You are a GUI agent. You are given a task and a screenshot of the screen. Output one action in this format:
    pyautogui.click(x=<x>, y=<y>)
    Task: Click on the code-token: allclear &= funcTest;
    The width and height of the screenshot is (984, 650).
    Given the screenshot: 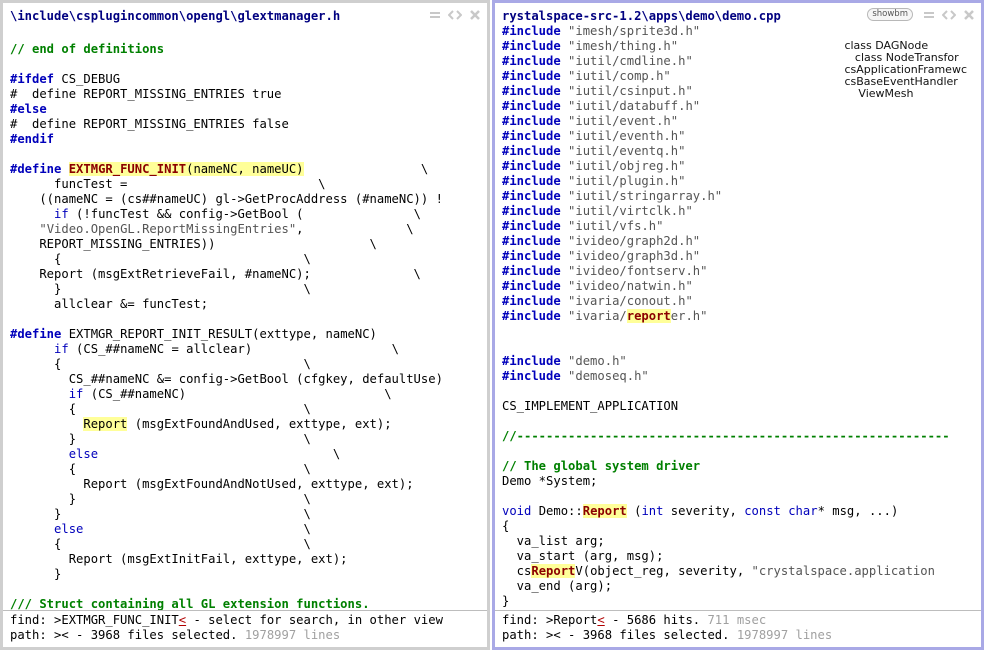 What is the action you would take?
    pyautogui.click(x=109, y=304)
    